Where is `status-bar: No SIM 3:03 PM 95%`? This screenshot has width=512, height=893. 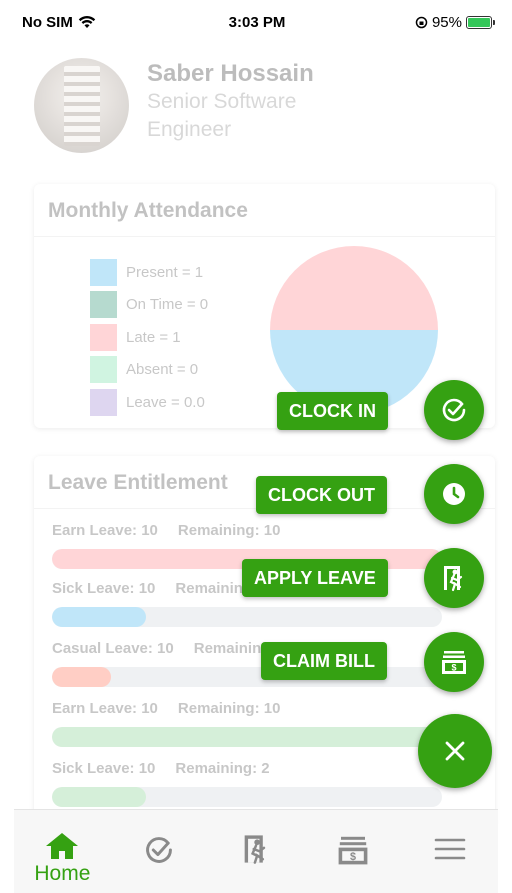
status-bar: No SIM 3:03 PM 95% is located at coordinates (256, 22).